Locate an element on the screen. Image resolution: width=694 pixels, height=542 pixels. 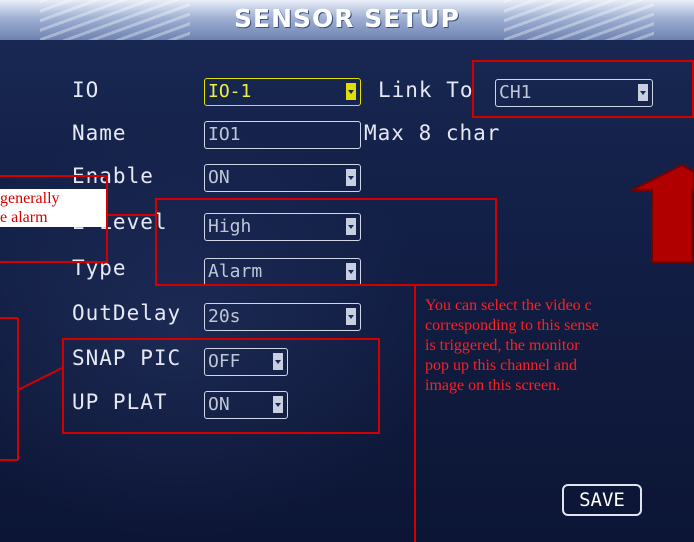
note-line: image on this screen. is located at coordinates (493, 385).